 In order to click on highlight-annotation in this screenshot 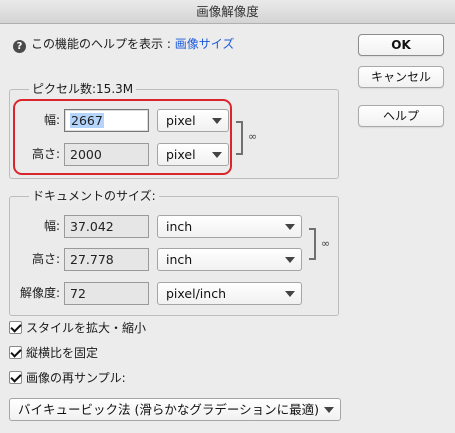, I will do `click(122, 137)`.